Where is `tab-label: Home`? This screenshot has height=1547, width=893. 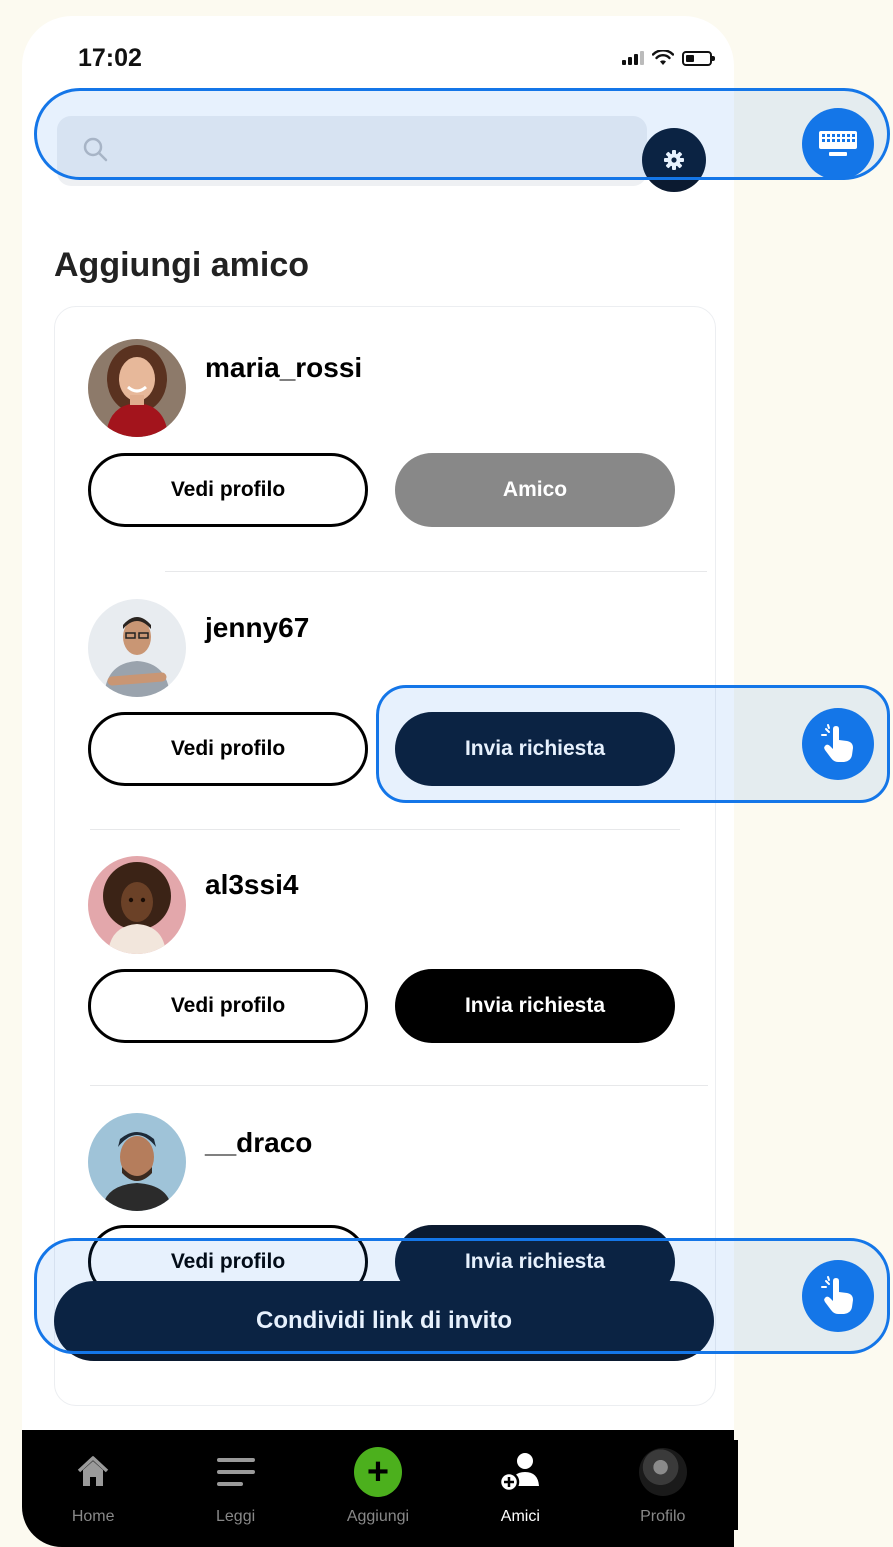 tab-label: Home is located at coordinates (93, 1516).